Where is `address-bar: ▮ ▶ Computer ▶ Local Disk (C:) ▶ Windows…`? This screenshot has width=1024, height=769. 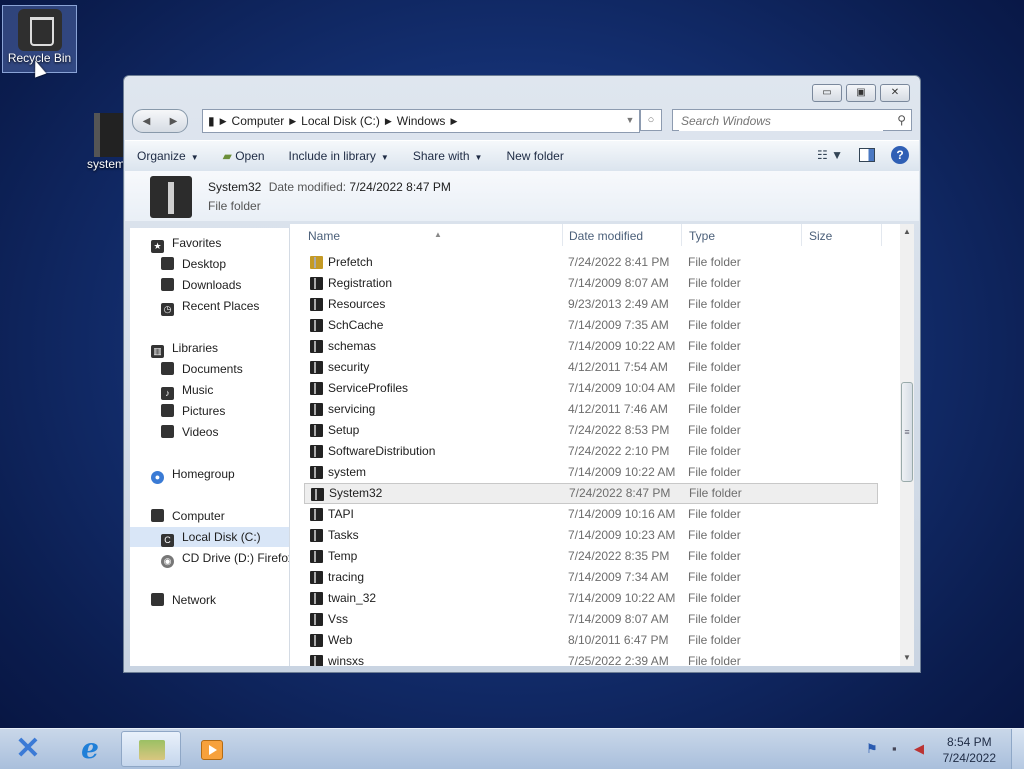 address-bar: ▮ ▶ Computer ▶ Local Disk (C:) ▶ Windows… is located at coordinates (421, 121).